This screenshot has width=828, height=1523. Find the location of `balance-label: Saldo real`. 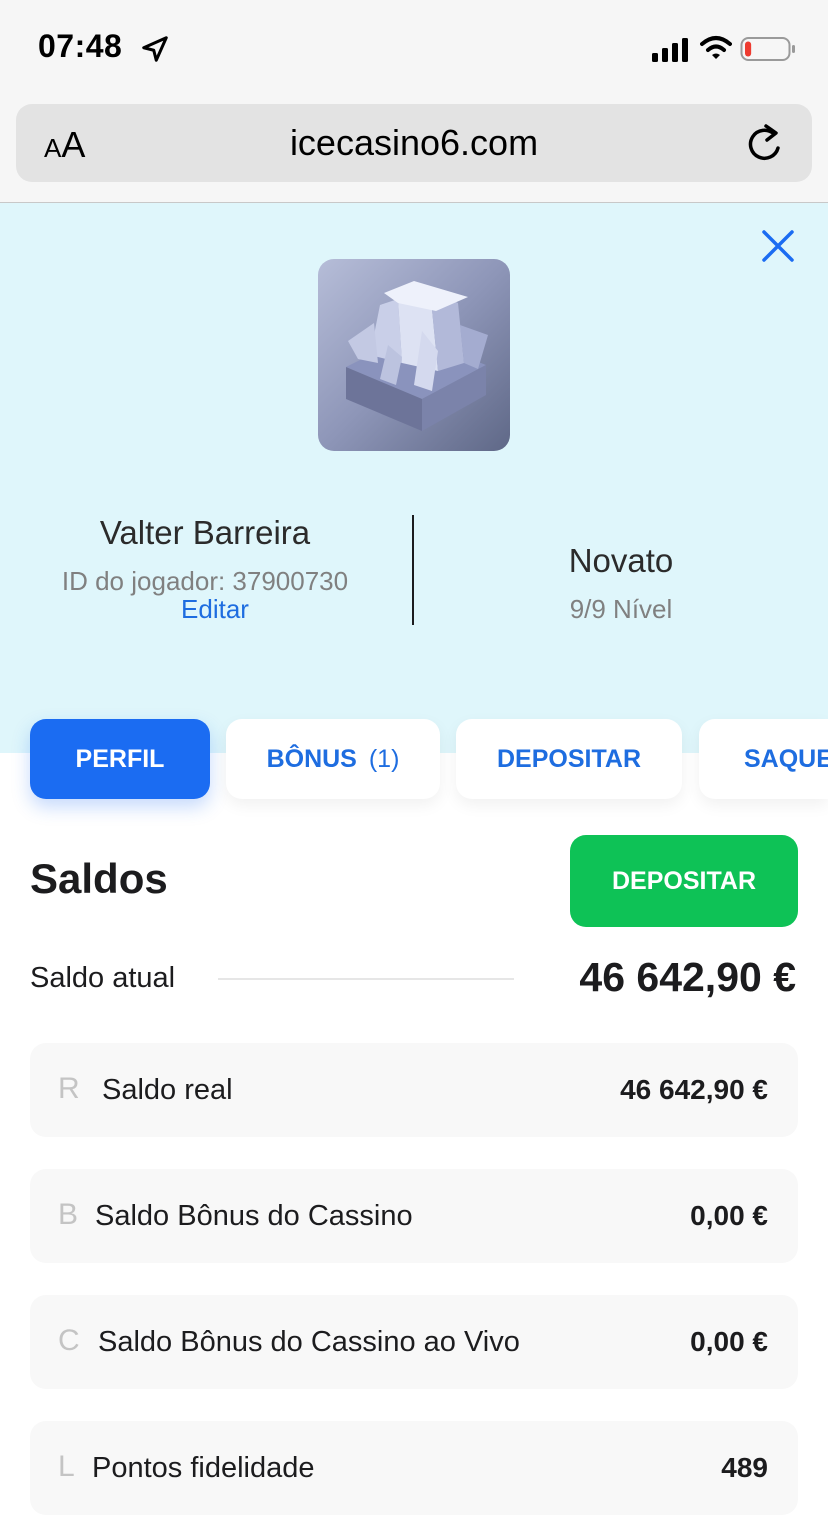

balance-label: Saldo real is located at coordinates (167, 1090).